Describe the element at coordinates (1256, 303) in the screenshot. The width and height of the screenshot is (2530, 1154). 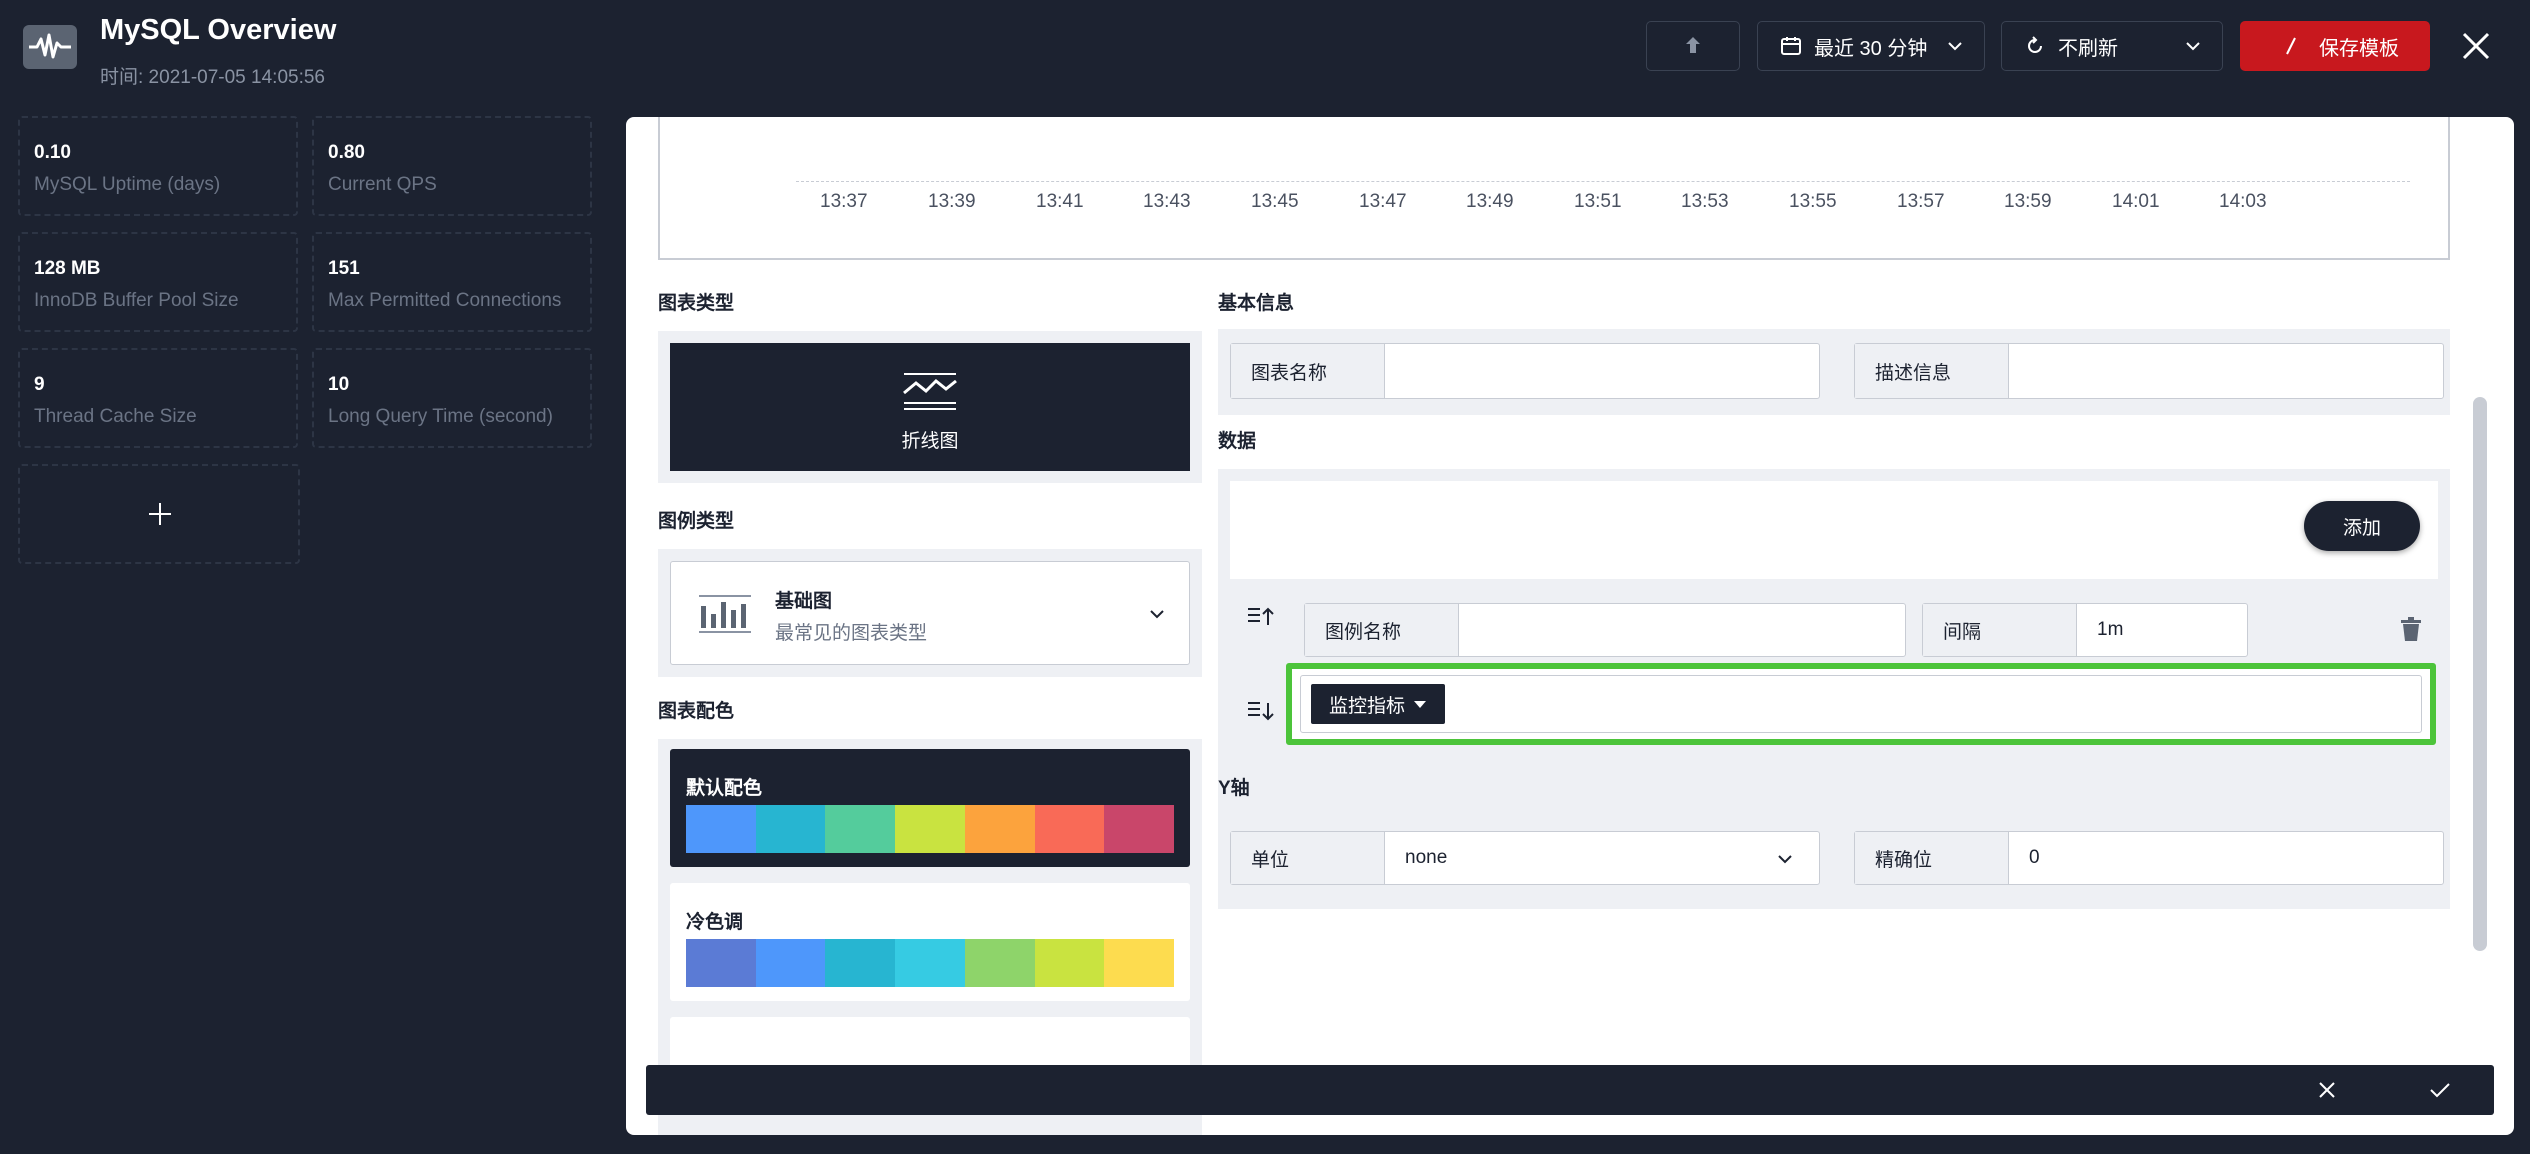
I see `basic-info-title: 基本信息` at that location.